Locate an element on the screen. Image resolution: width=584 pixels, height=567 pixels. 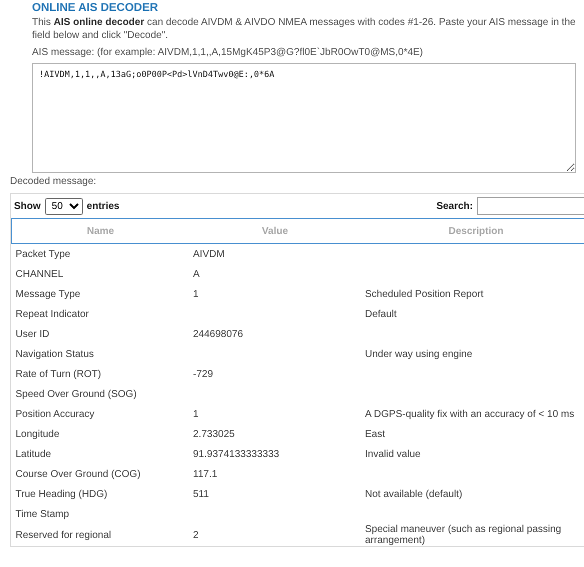
table-cell: Scheduled Position Report is located at coordinates (424, 294).